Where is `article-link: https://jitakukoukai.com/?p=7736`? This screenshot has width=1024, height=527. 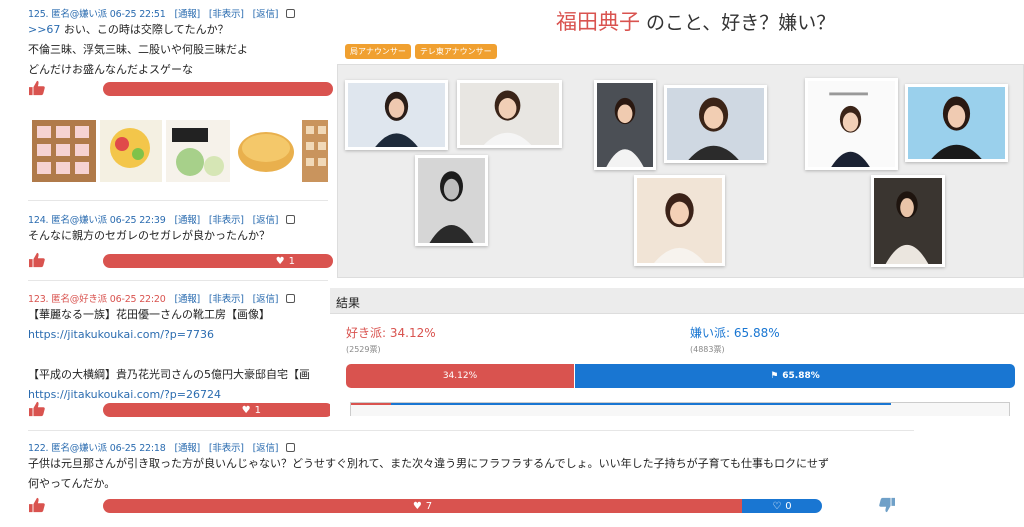 article-link: https://jitakukoukai.com/?p=7736 is located at coordinates (169, 335).